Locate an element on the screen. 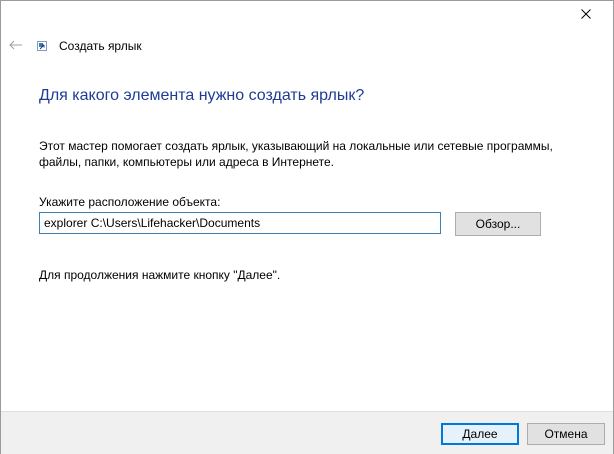 The height and width of the screenshot is (454, 614). location-input is located at coordinates (240, 223).